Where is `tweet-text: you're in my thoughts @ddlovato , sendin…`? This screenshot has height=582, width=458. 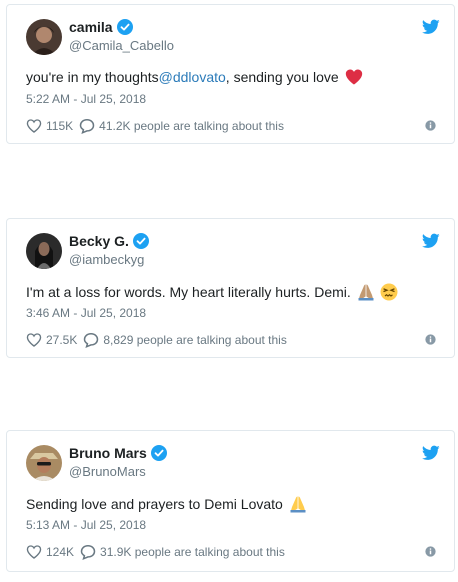 tweet-text: you're in my thoughts @ddlovato , sendin… is located at coordinates (194, 77).